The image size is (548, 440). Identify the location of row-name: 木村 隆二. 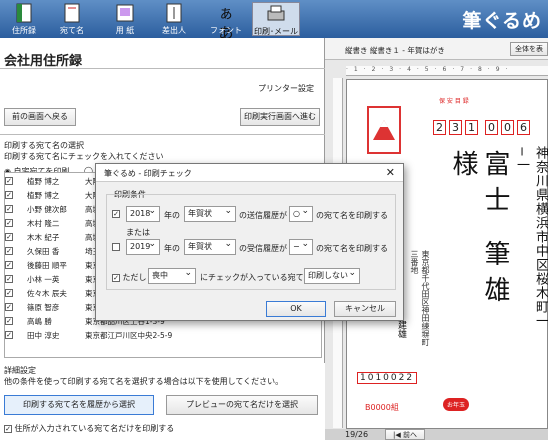
(43, 223).